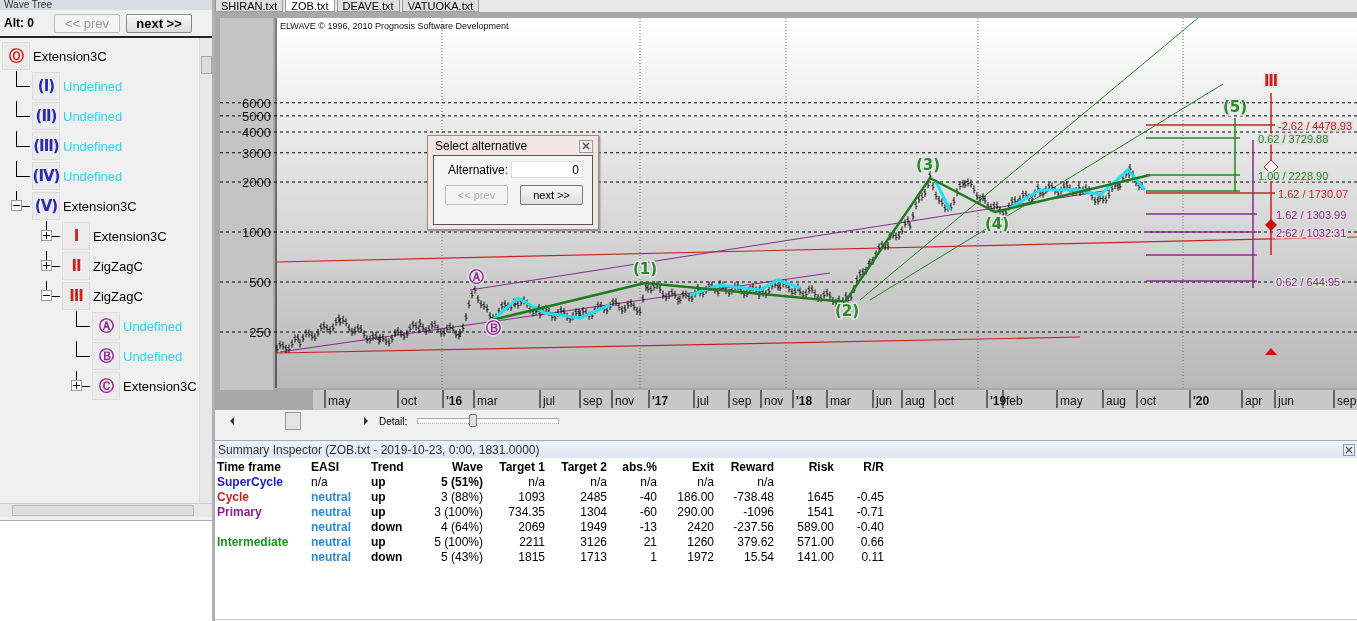 This screenshot has height=621, width=1357. What do you see at coordinates (76, 296) in the screenshot?
I see `wave-degree-icon: III` at bounding box center [76, 296].